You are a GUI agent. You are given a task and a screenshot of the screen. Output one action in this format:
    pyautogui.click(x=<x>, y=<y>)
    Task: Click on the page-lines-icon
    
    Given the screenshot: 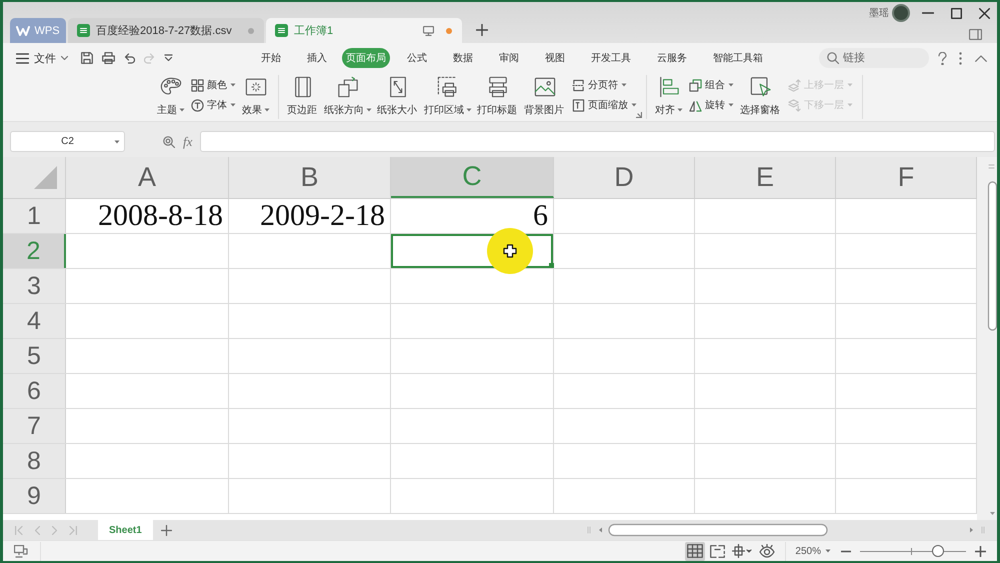 What is the action you would take?
    pyautogui.click(x=303, y=87)
    